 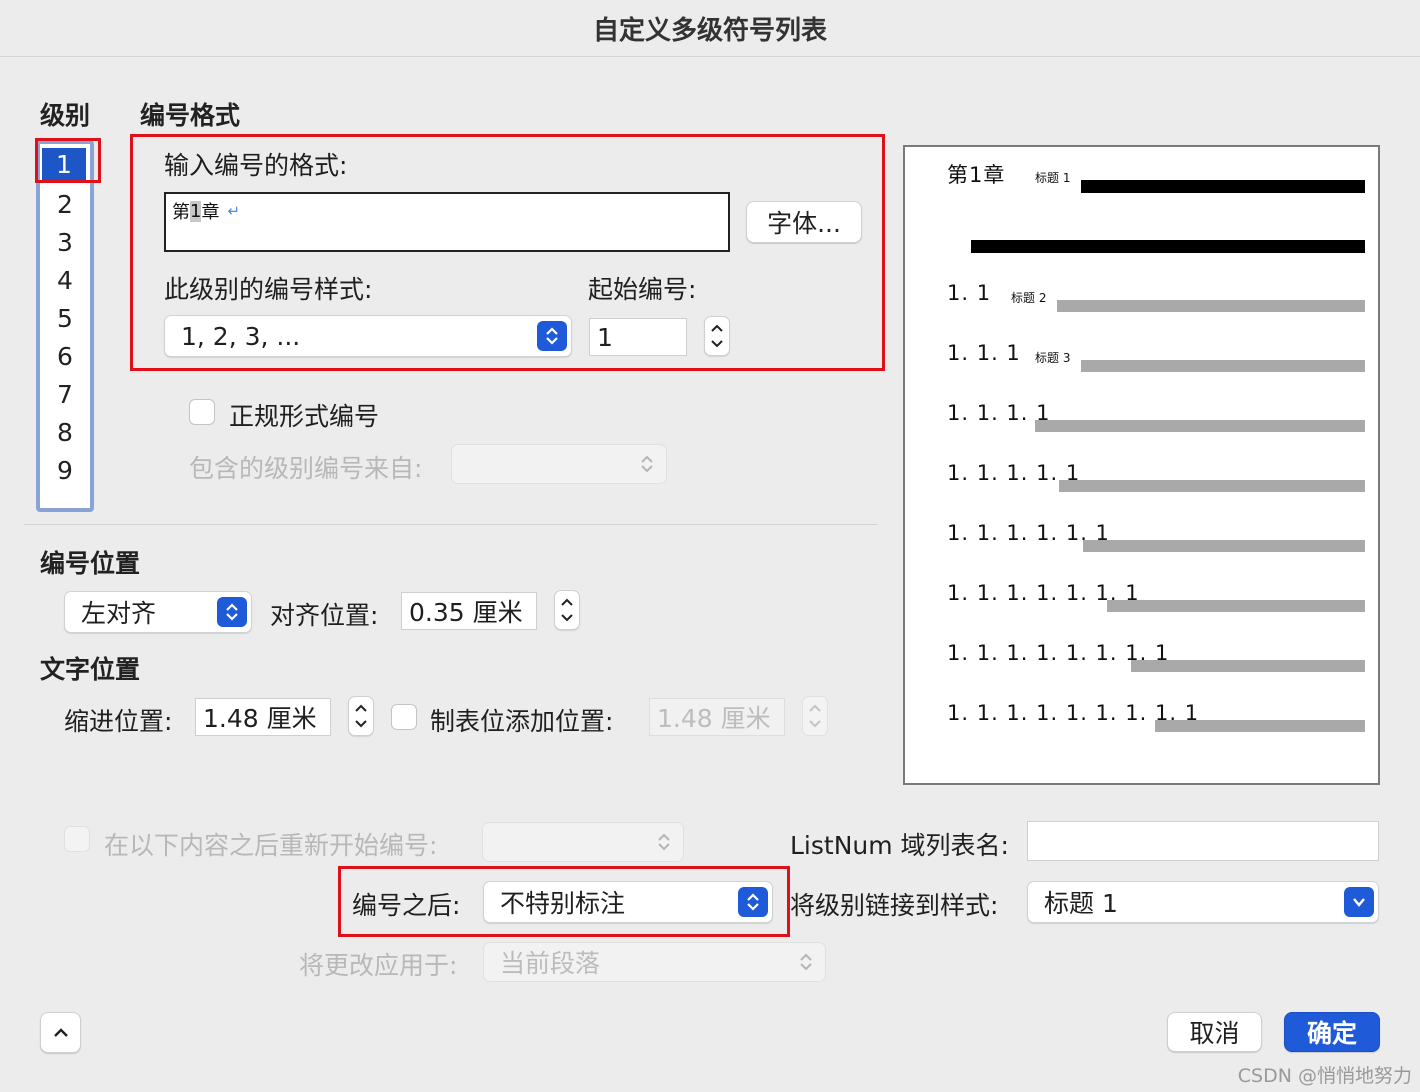 What do you see at coordinates (234, 211) in the screenshot?
I see `return-arrow-icon: ↵` at bounding box center [234, 211].